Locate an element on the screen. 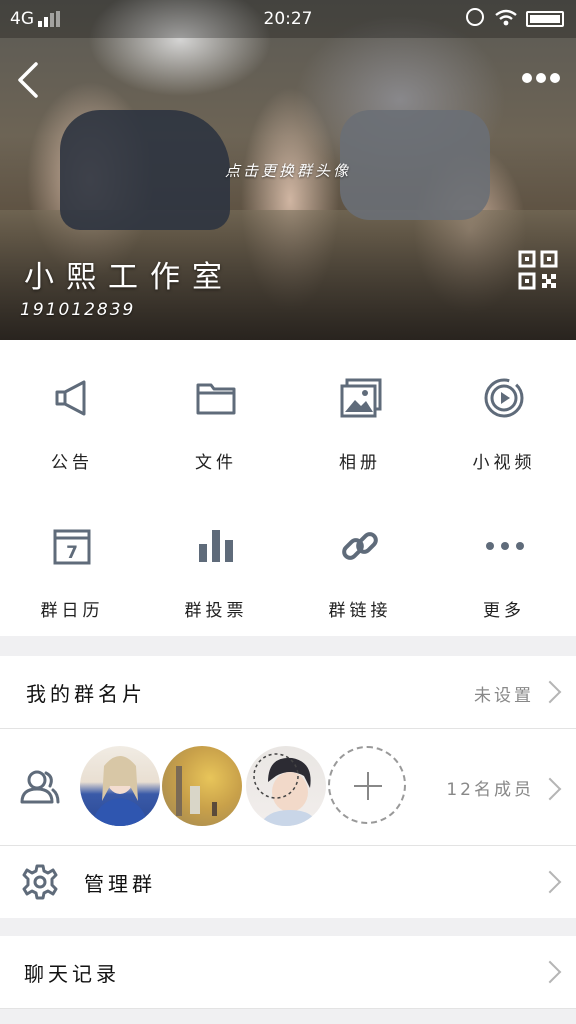 The width and height of the screenshot is (576, 1024). feature-album: 相册 is located at coordinates (360, 414).